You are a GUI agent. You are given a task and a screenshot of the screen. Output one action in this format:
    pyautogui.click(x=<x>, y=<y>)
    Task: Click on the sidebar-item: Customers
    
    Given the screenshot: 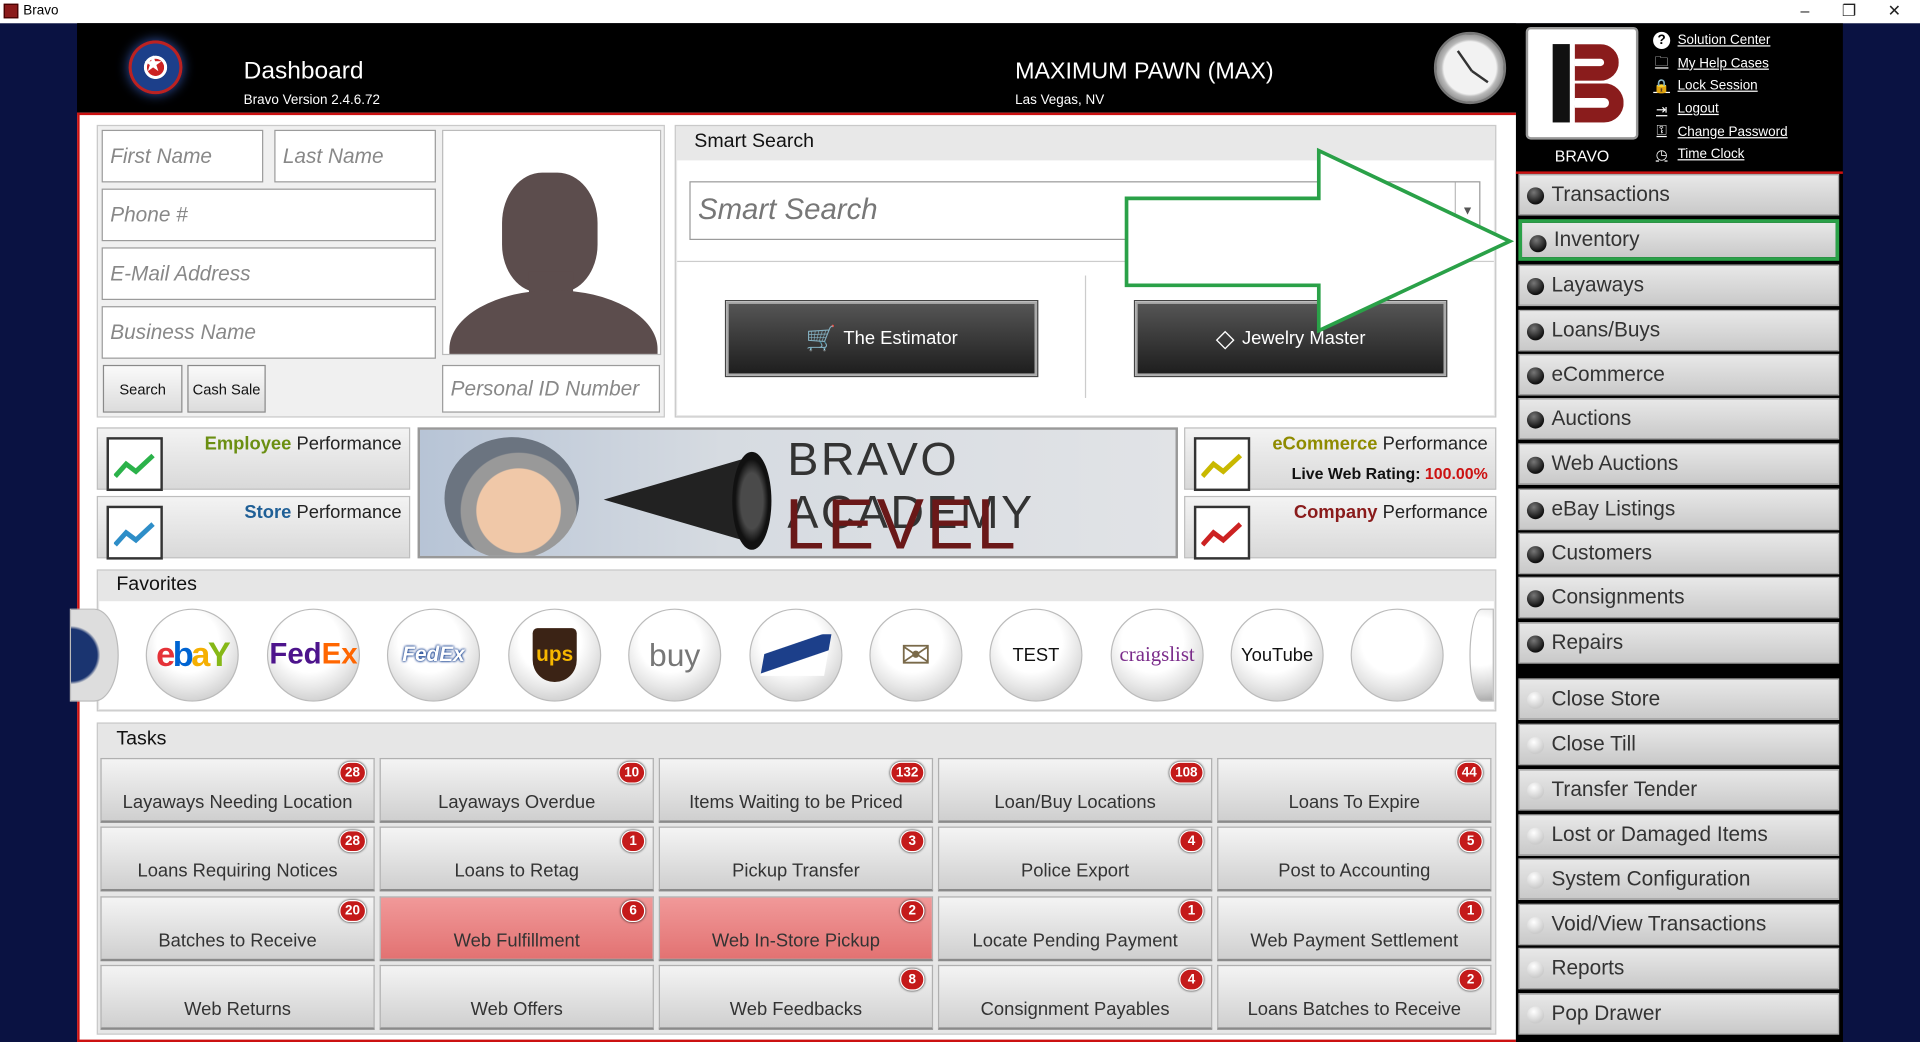 What is the action you would take?
    pyautogui.click(x=1679, y=553)
    